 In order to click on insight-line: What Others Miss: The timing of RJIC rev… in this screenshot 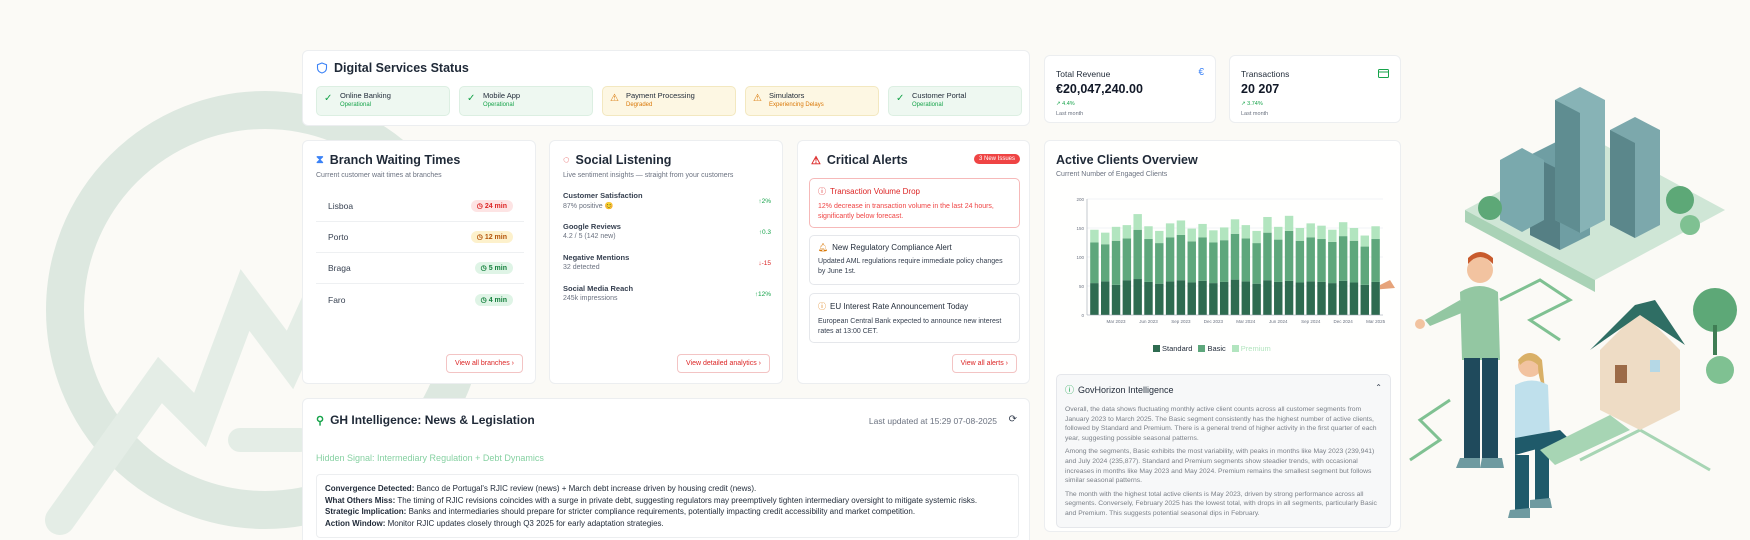, I will do `click(651, 500)`.